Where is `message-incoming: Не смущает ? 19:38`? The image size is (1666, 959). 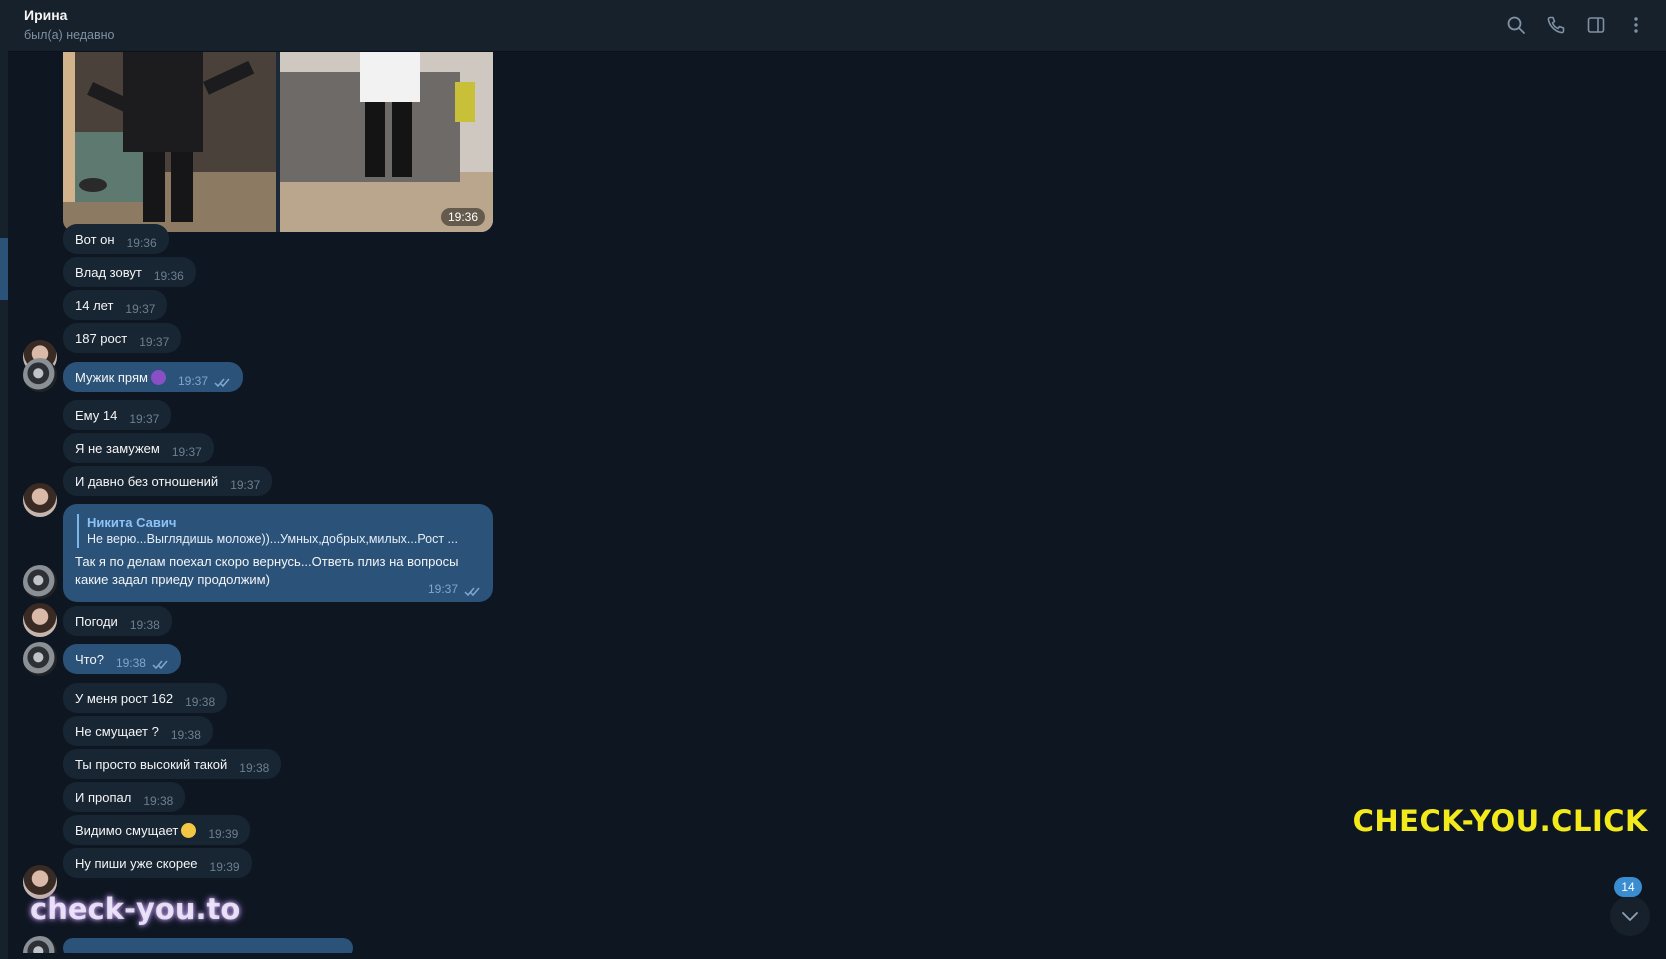 message-incoming: Не смущает ? 19:38 is located at coordinates (138, 731).